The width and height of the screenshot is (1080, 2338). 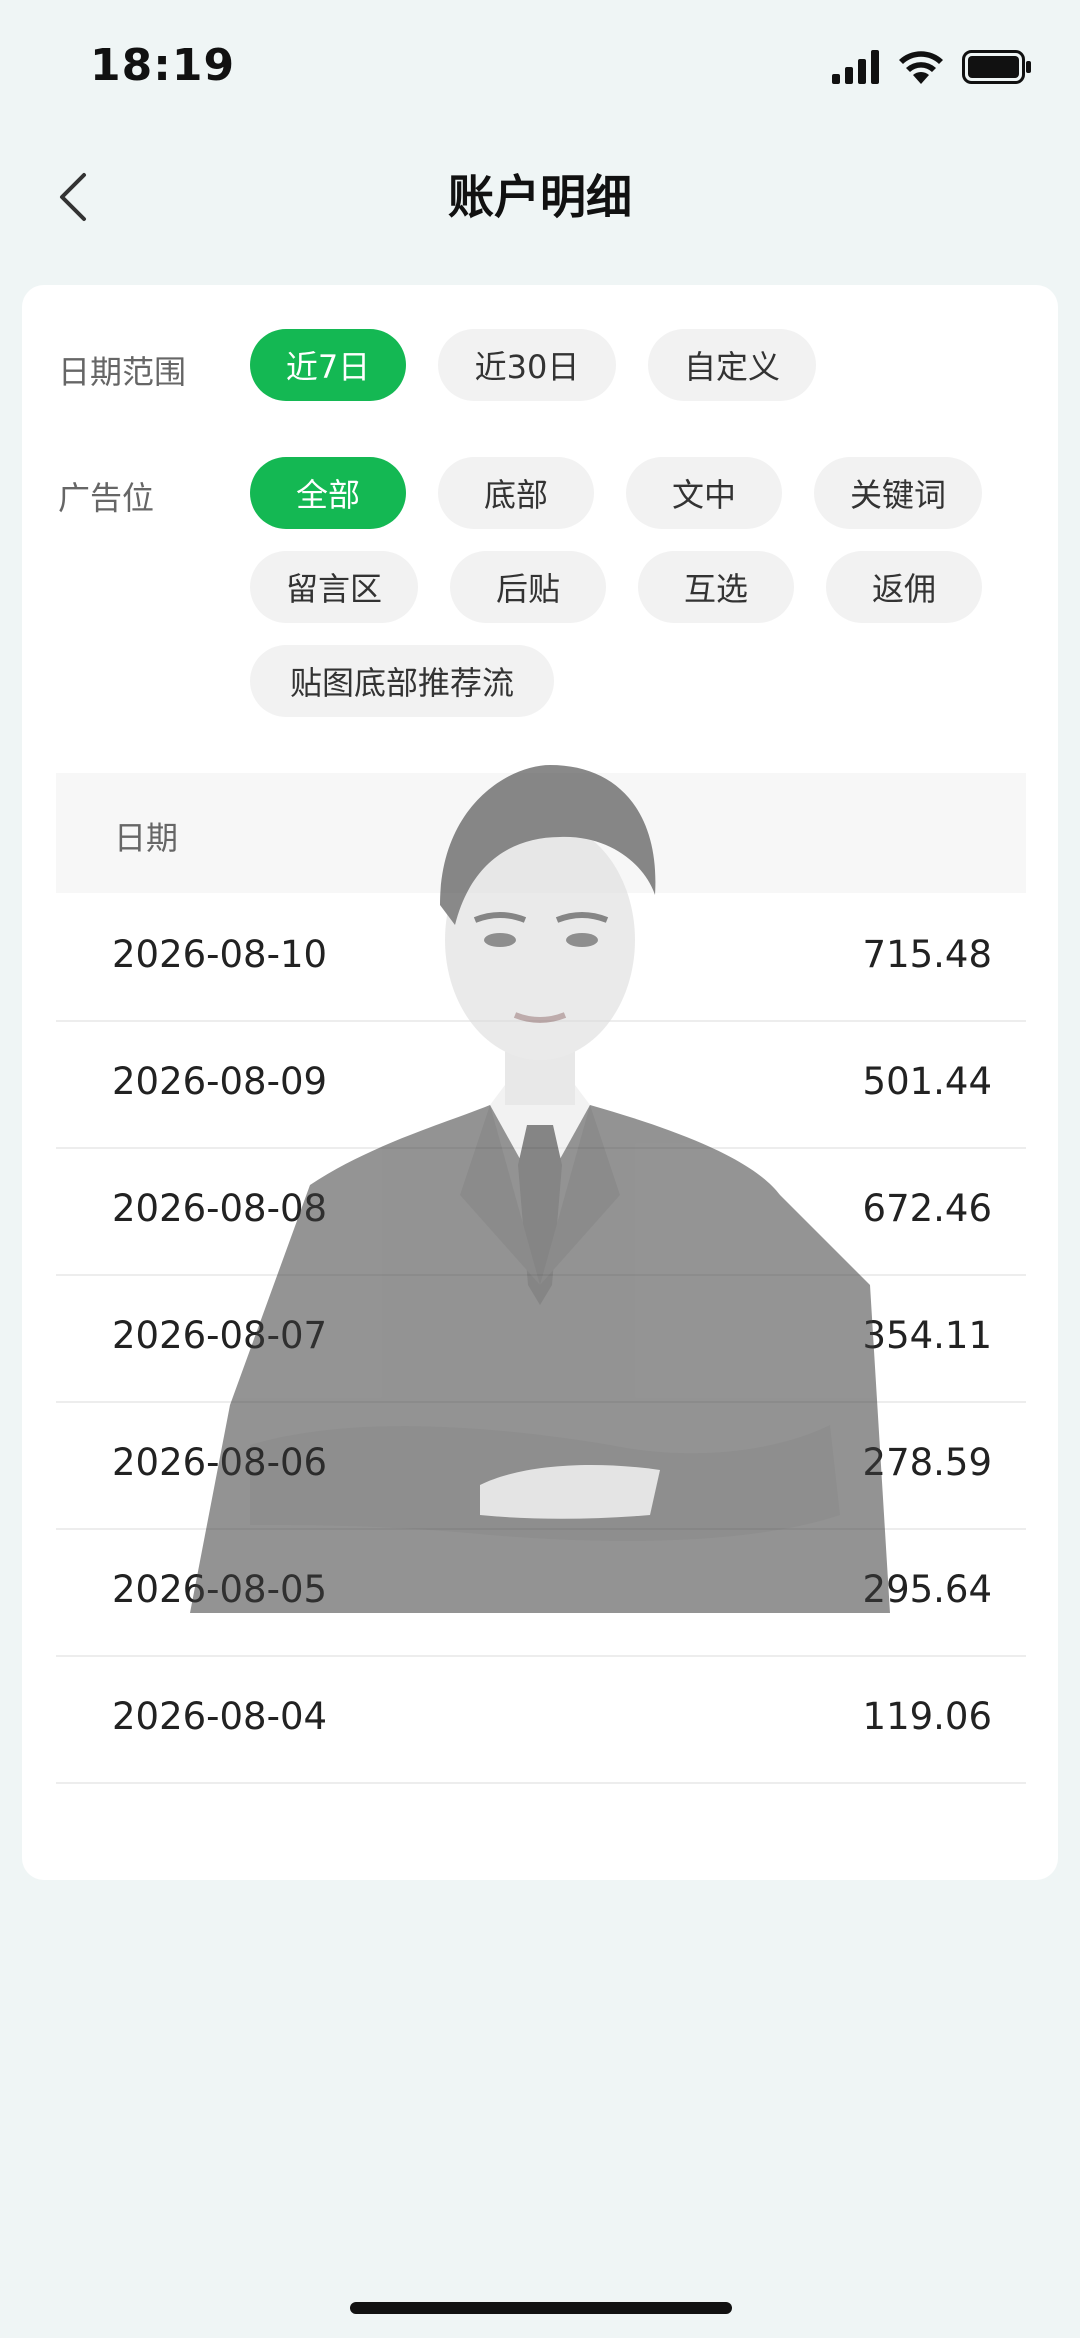 What do you see at coordinates (163, 65) in the screenshot?
I see `status-time: 18:19` at bounding box center [163, 65].